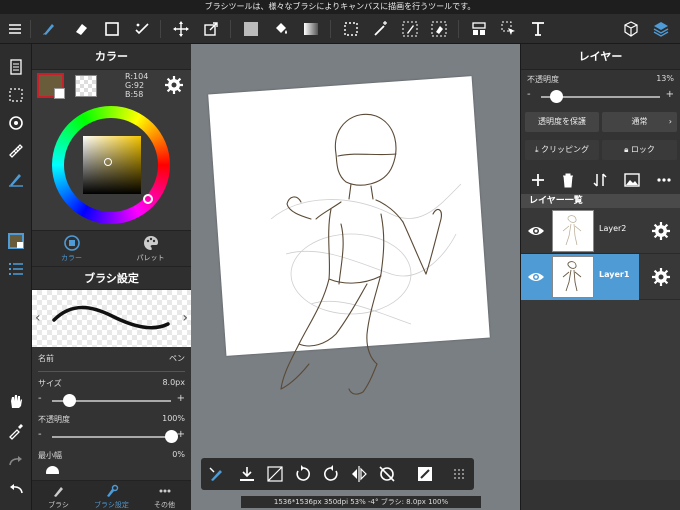  Describe the element at coordinates (69, 400) in the screenshot. I see `size-knob` at that location.